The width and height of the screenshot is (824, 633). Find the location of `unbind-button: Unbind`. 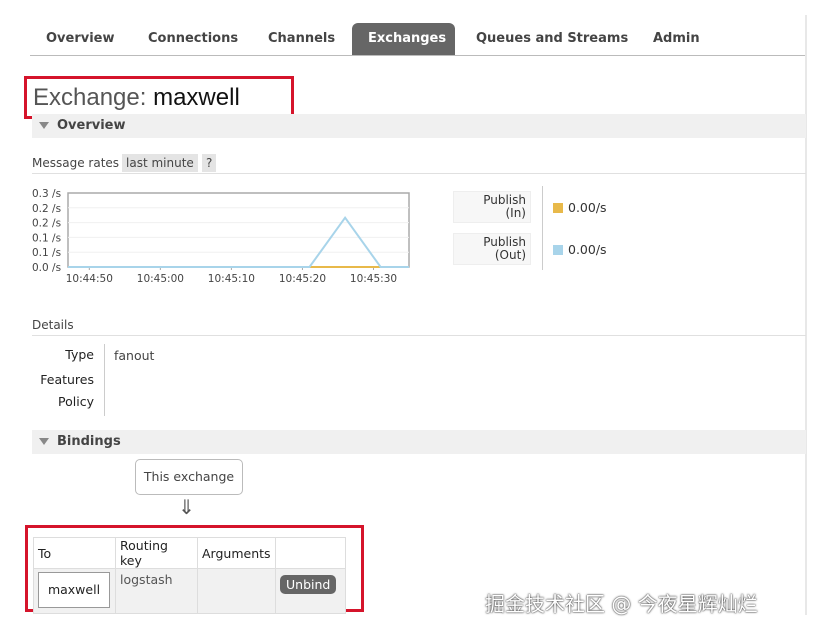

unbind-button: Unbind is located at coordinates (308, 584).